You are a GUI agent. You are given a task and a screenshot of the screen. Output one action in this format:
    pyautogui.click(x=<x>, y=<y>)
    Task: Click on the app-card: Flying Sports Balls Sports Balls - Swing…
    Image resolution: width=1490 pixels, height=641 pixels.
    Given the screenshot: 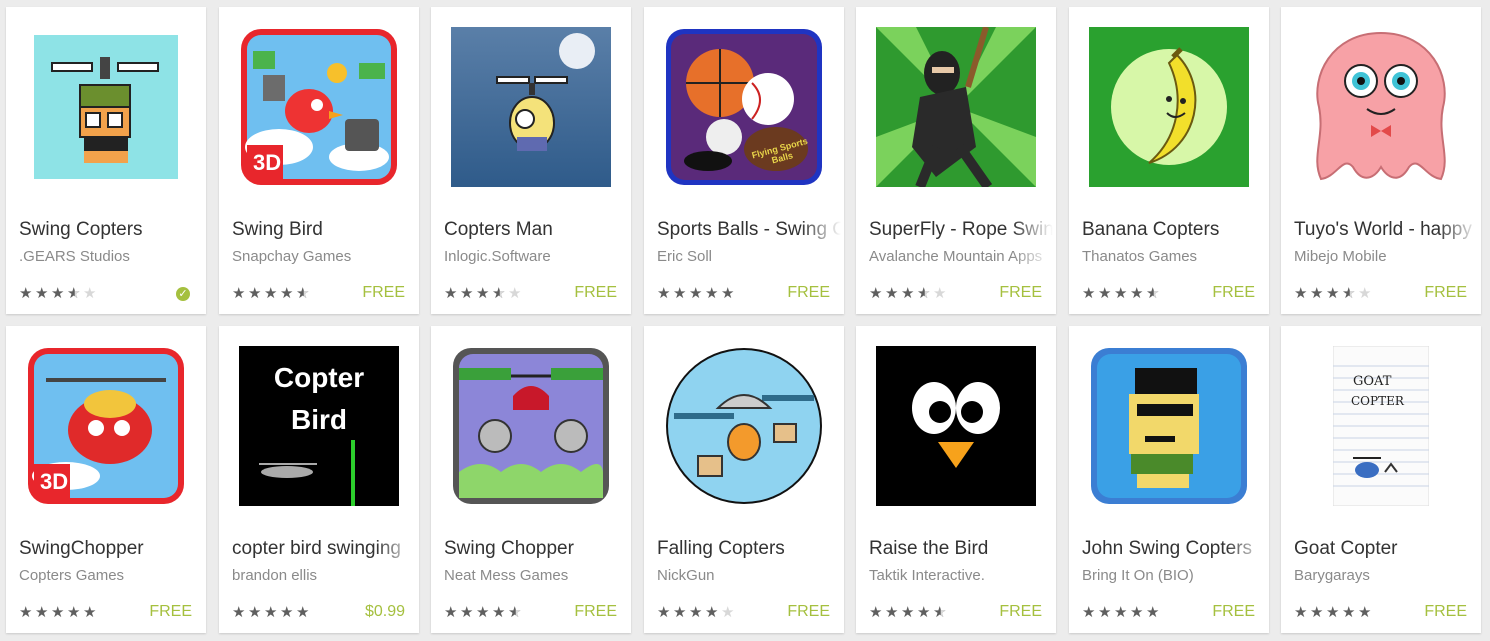 What is the action you would take?
    pyautogui.click(x=744, y=160)
    